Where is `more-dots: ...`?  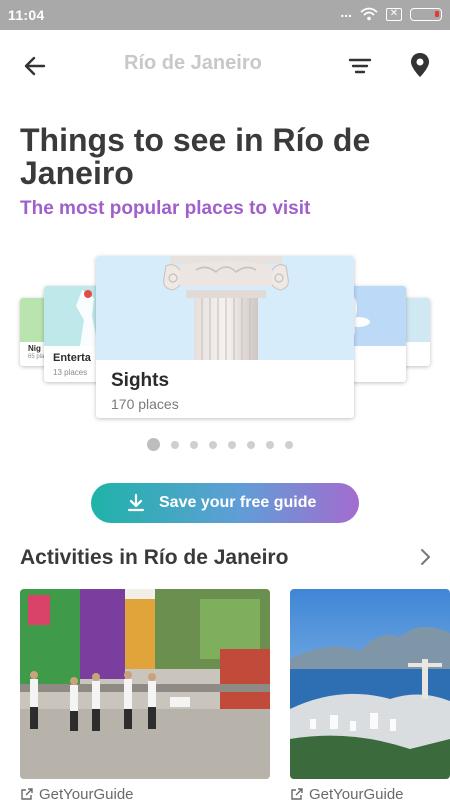 more-dots: ... is located at coordinates (346, 12).